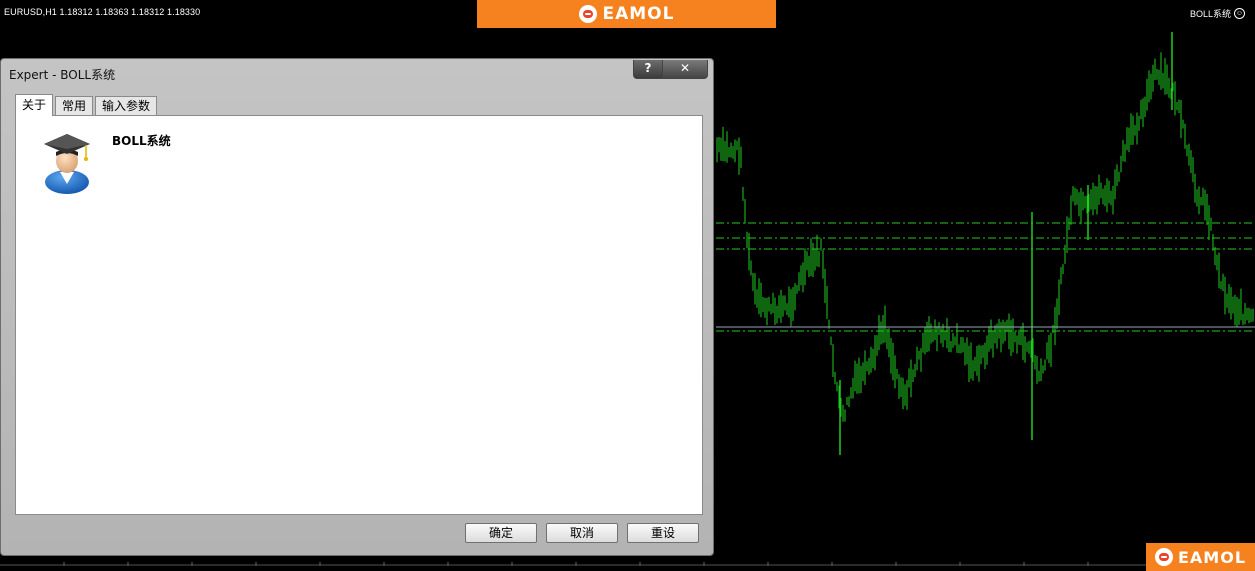  I want to click on help-button: ?, so click(648, 69).